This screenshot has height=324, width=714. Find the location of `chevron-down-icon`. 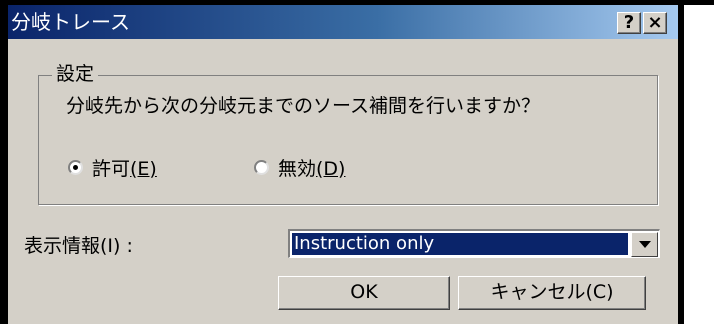

chevron-down-icon is located at coordinates (644, 244).